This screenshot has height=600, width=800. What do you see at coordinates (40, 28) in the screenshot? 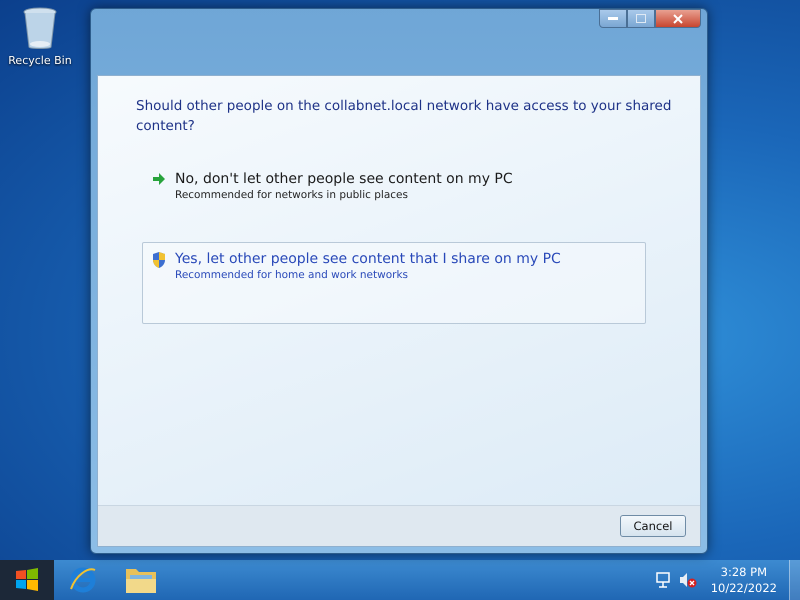
I see `recycle-bin-icon` at bounding box center [40, 28].